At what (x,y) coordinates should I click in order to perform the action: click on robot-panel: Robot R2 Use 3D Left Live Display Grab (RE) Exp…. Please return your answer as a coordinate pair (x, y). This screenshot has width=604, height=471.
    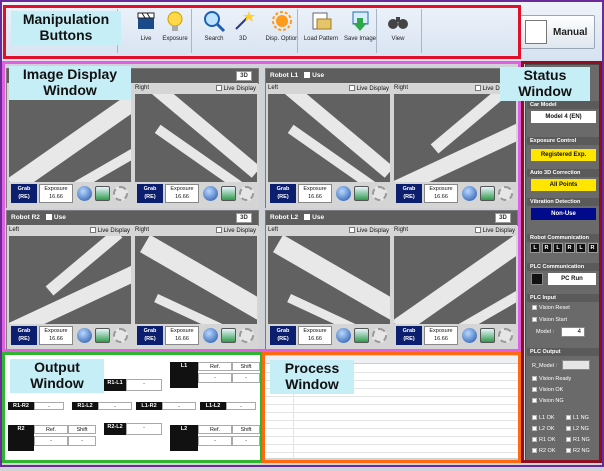
    Looking at the image, I should click on (132, 280).